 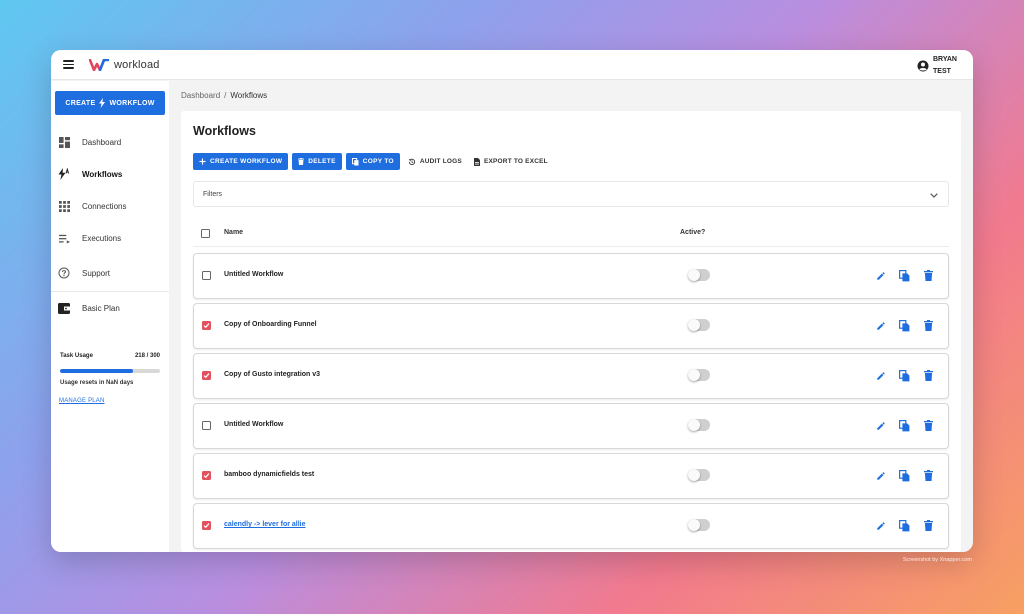 I want to click on delete-button: DELETE, so click(x=317, y=161).